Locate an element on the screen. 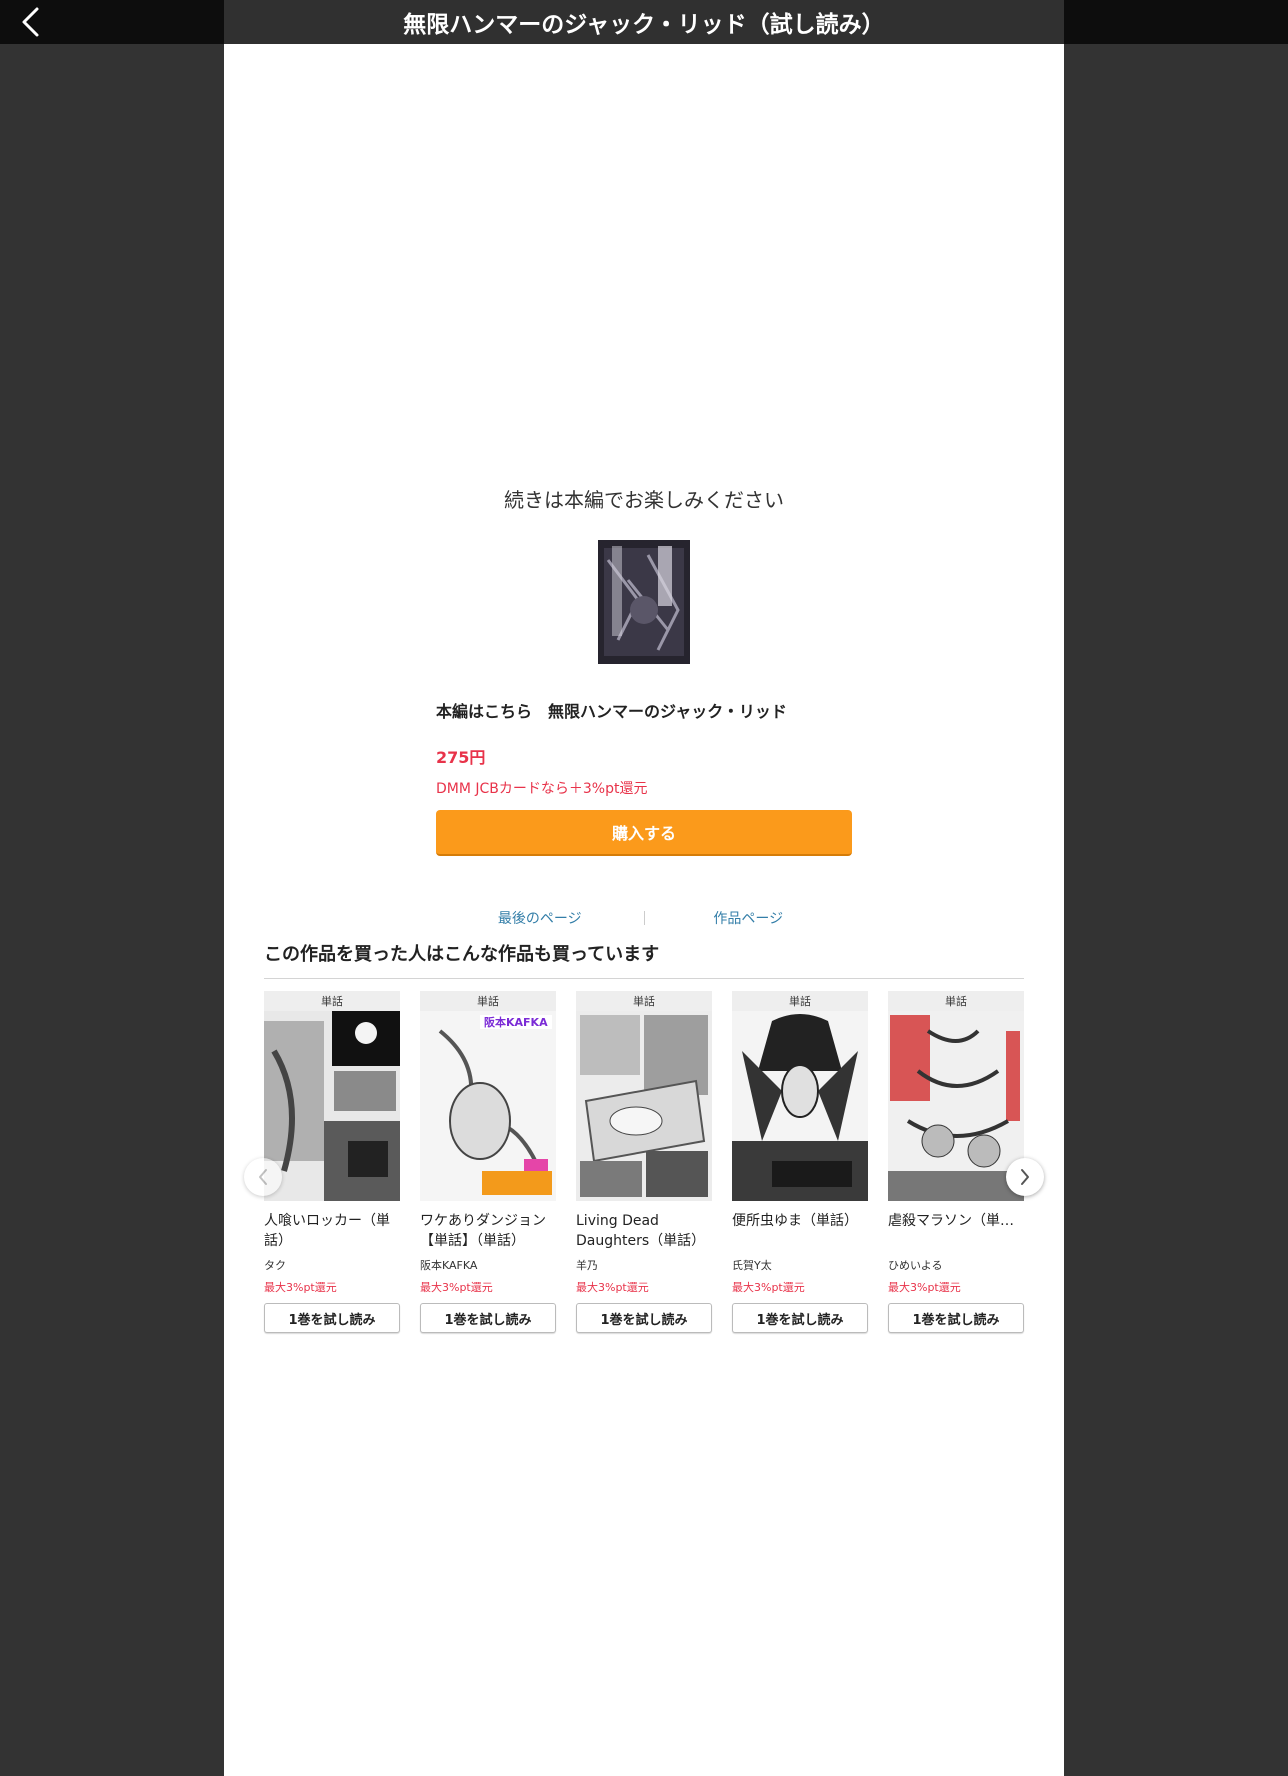  last-page-link: 最後のページ is located at coordinates (540, 918).